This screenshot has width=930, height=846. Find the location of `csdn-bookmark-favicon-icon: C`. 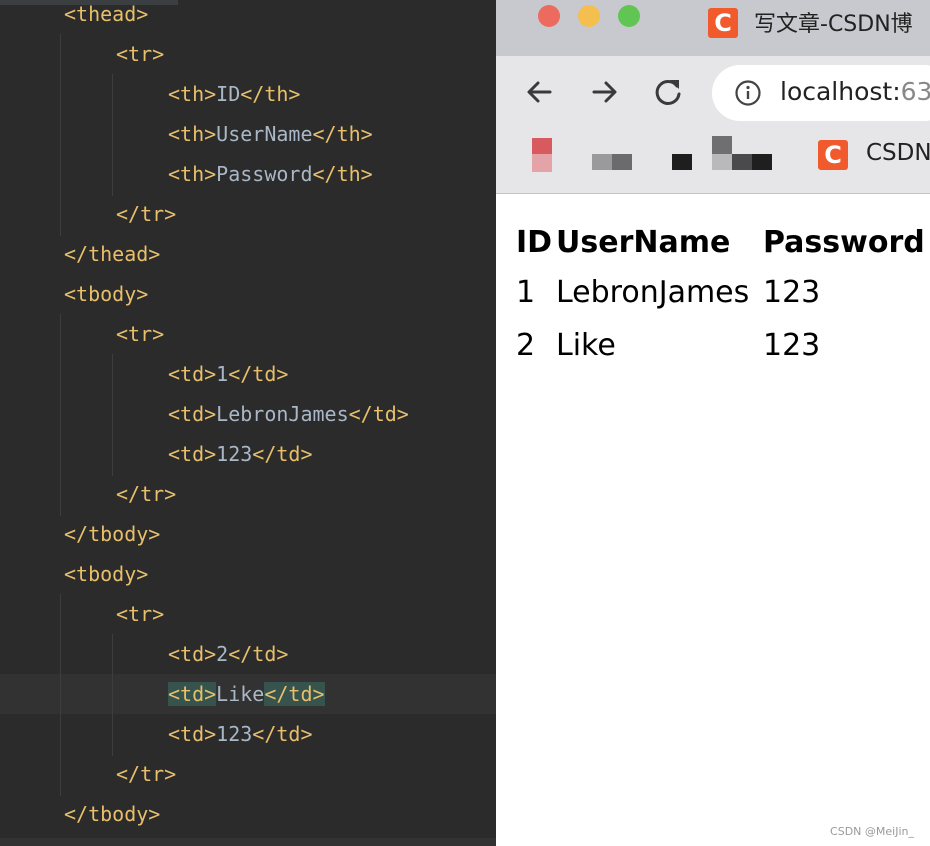

csdn-bookmark-favicon-icon: C is located at coordinates (833, 155).